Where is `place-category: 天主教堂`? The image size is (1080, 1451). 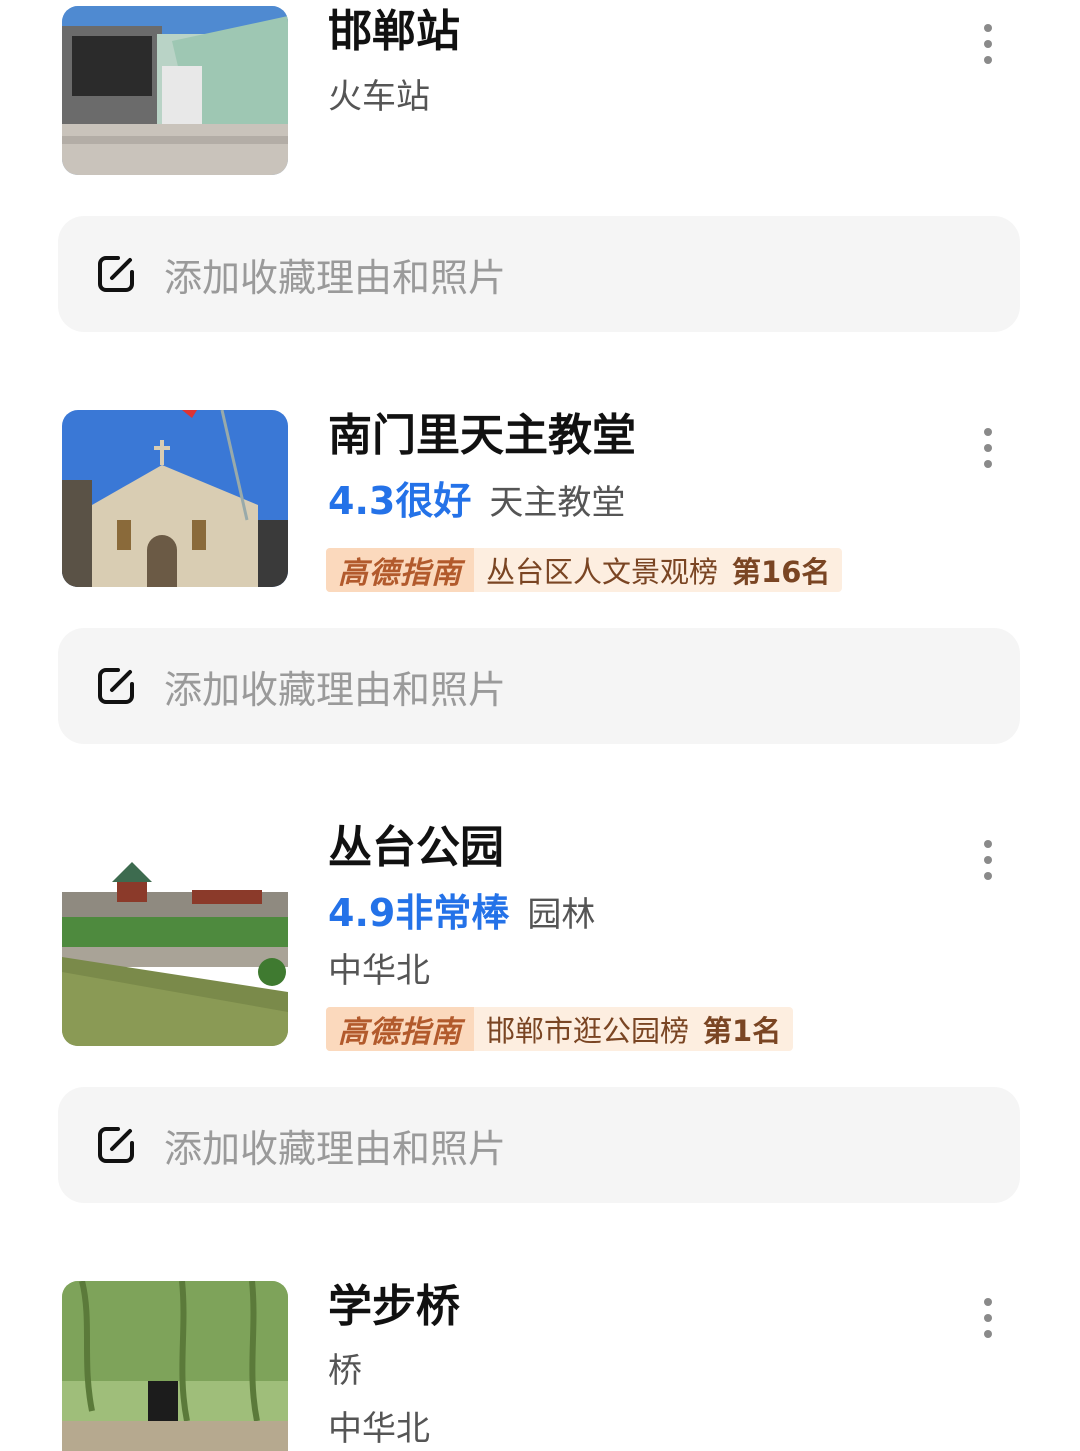 place-category: 天主教堂 is located at coordinates (557, 503).